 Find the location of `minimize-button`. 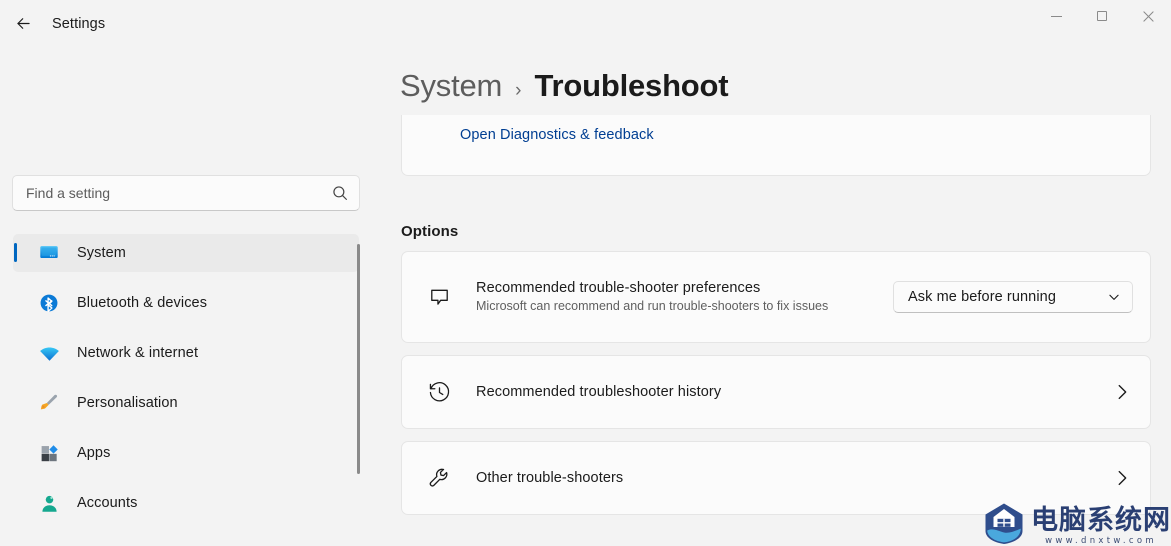

minimize-button is located at coordinates (1056, 16).